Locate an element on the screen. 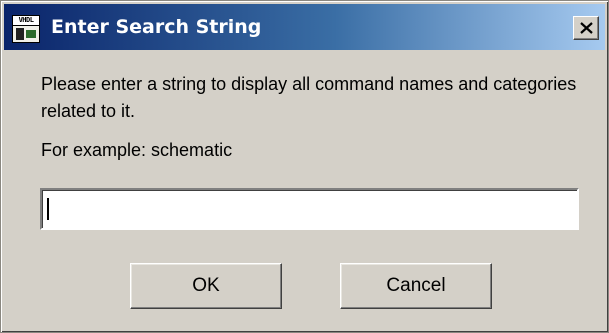 The width and height of the screenshot is (609, 333). window-title: Enter Search String is located at coordinates (156, 27).